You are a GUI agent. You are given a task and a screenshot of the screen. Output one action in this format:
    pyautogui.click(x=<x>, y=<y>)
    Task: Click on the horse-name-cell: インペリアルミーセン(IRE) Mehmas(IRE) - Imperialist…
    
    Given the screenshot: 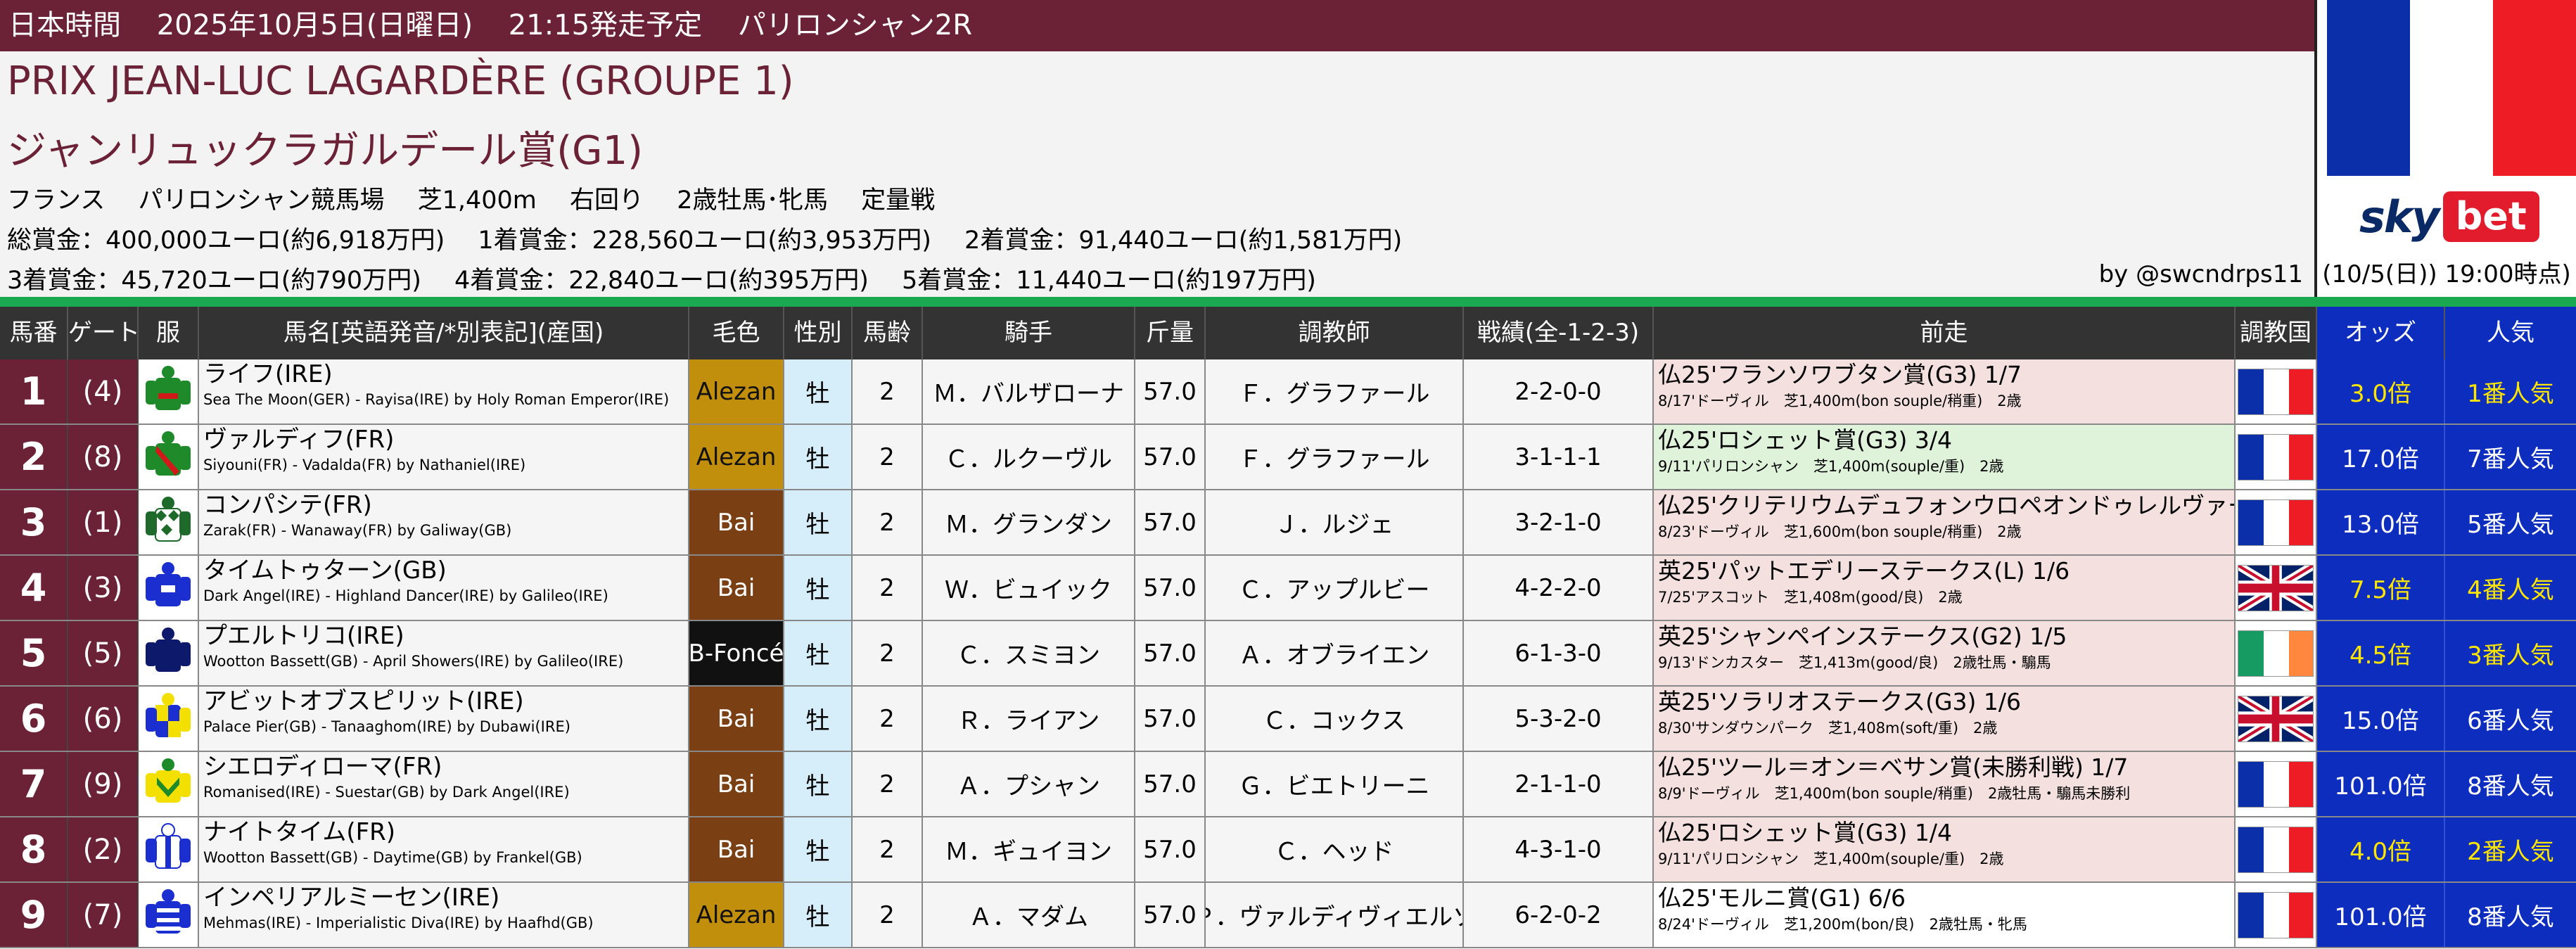 What is the action you would take?
    pyautogui.click(x=444, y=915)
    